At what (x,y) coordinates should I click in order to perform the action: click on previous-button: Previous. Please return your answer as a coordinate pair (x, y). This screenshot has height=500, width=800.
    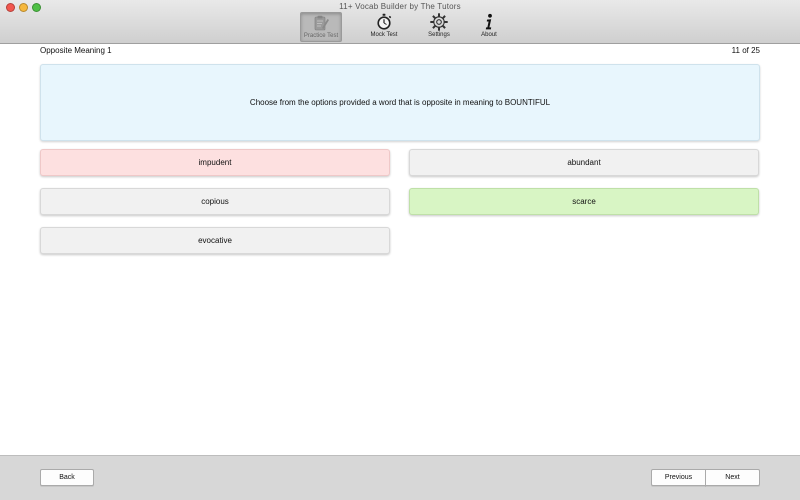
    Looking at the image, I should click on (678, 477).